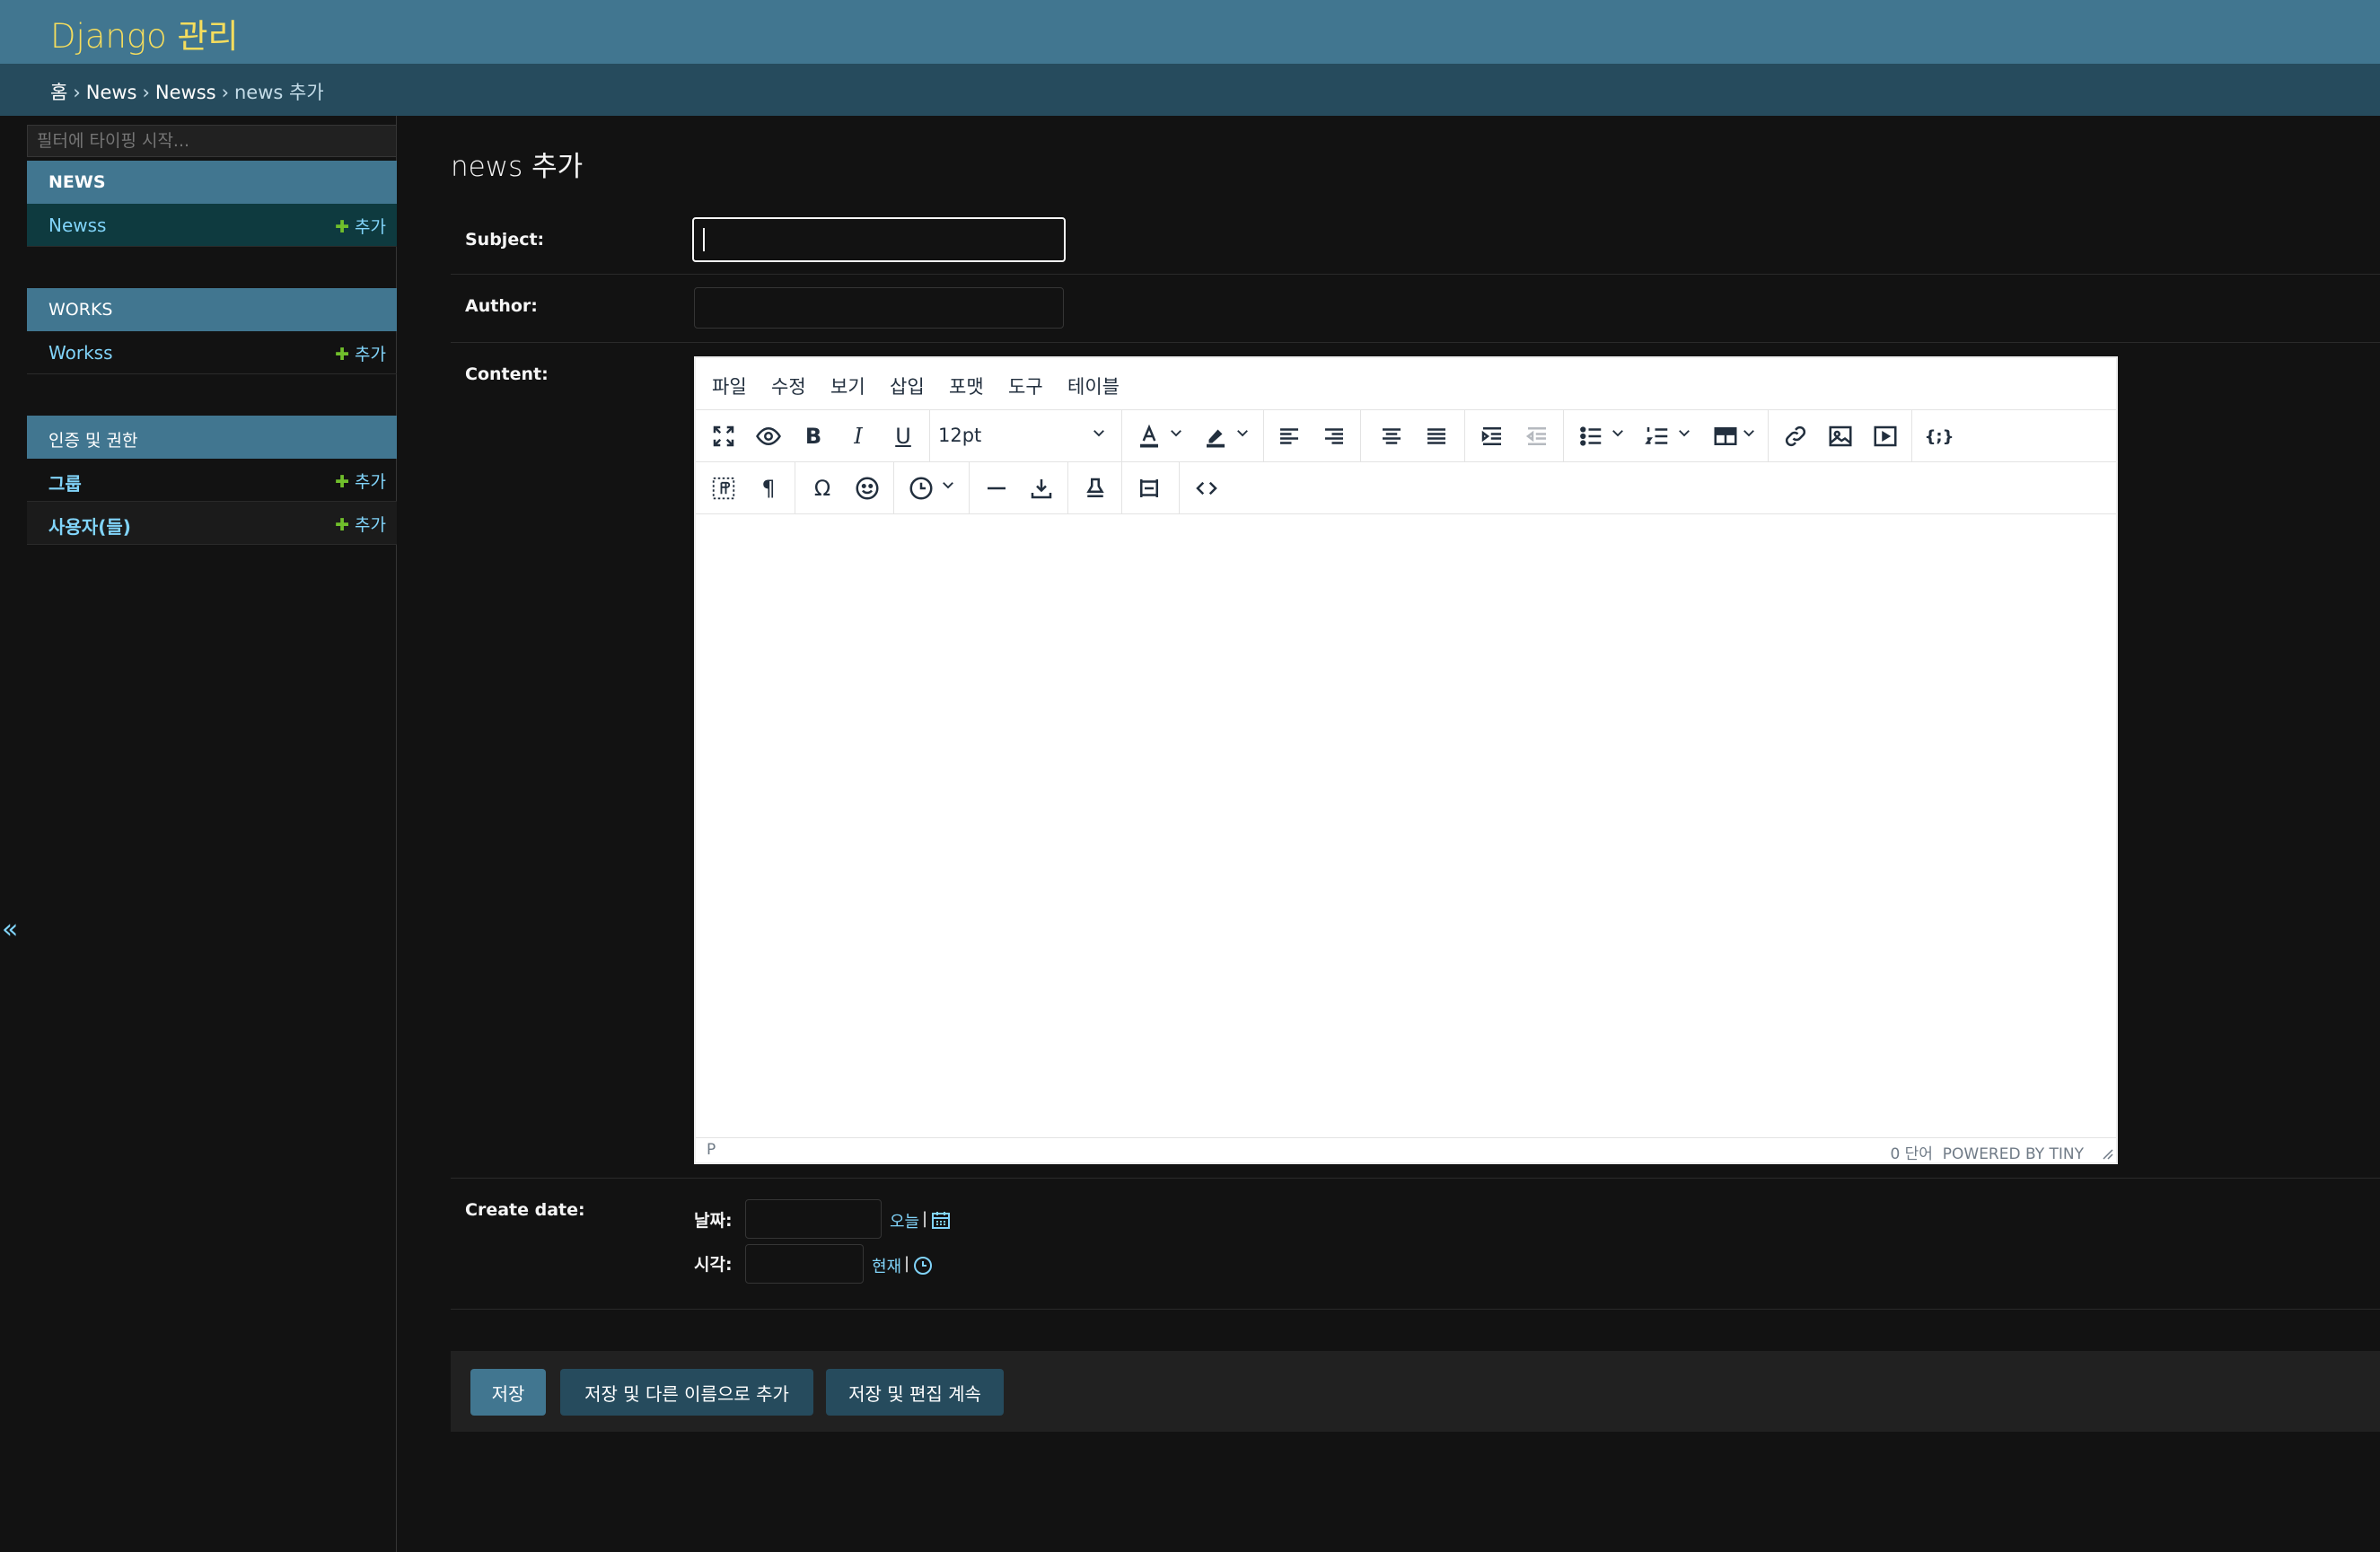 The width and height of the screenshot is (2380, 1552). What do you see at coordinates (1415, 1391) in the screenshot?
I see `submit-row: 저장 저장 및 다른 이름으로 추가 저장 및 편집 계속` at bounding box center [1415, 1391].